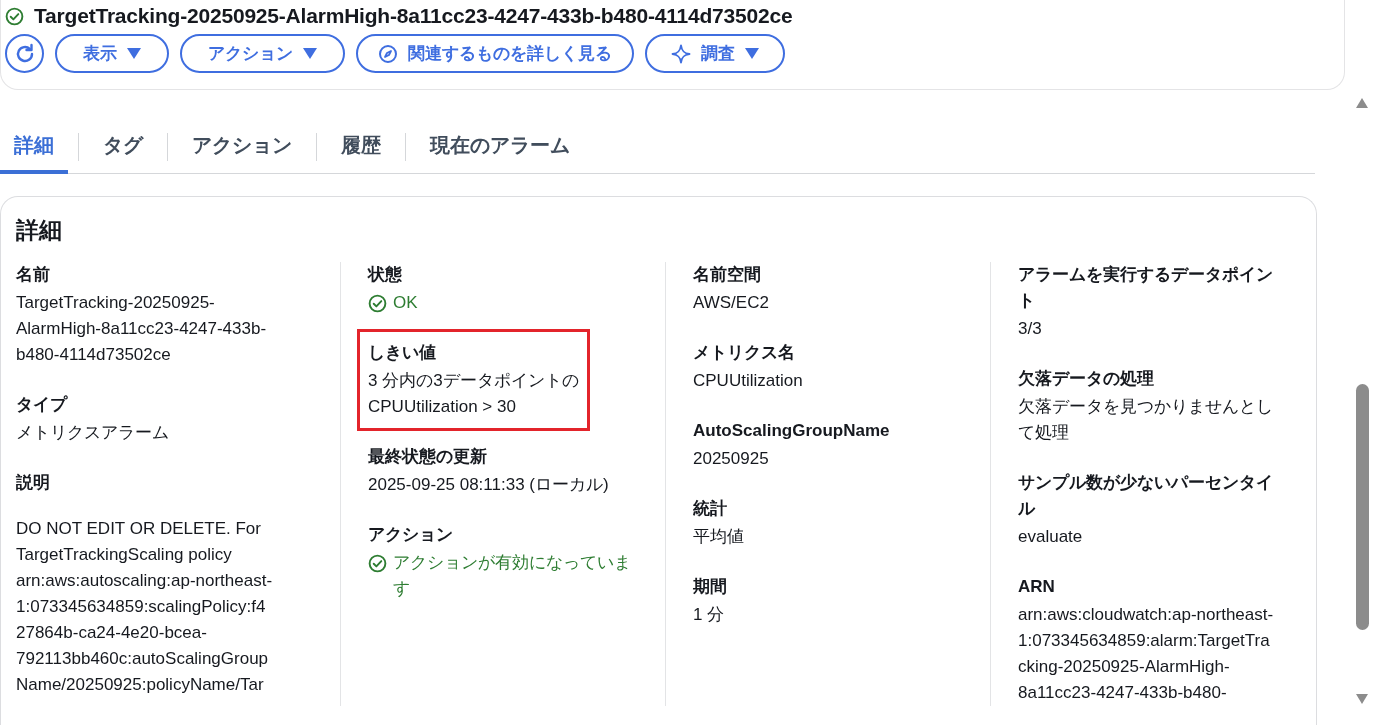 Image resolution: width=1377 pixels, height=725 pixels. Describe the element at coordinates (413, 16) in the screenshot. I see `alarm-title: TargetTracking-20250925-AlarmHigh-8a11cc23-4247-433b-b480-4114d73502ce` at that location.